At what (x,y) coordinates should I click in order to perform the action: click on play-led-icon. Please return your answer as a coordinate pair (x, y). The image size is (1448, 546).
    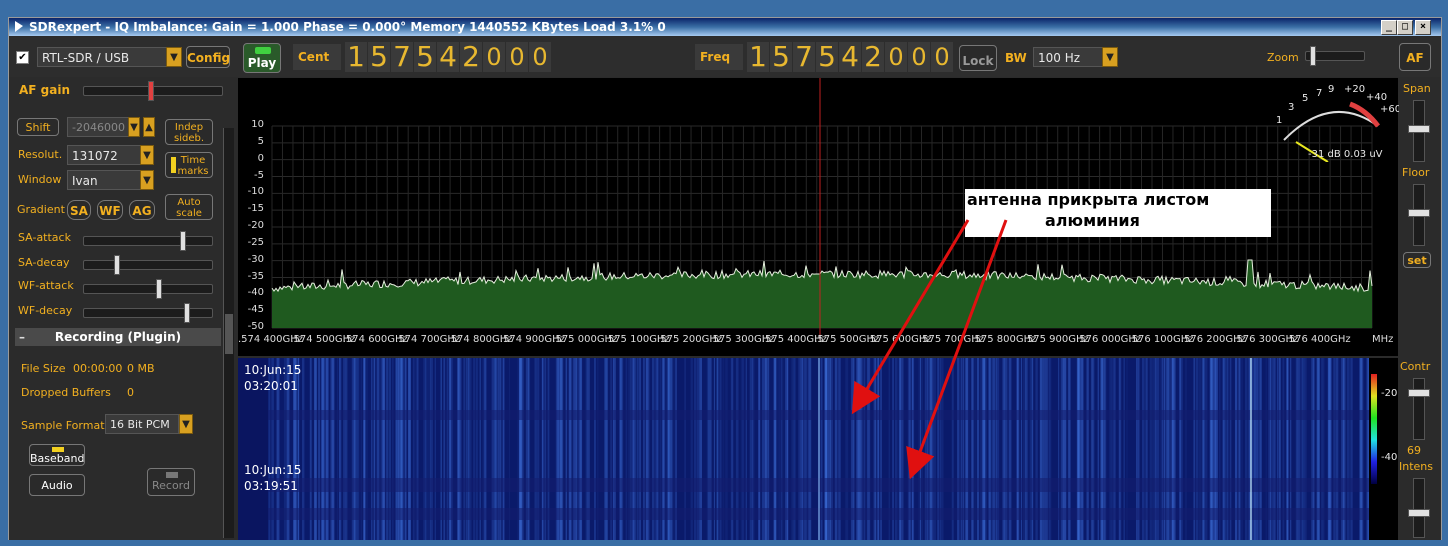
    Looking at the image, I should click on (263, 50).